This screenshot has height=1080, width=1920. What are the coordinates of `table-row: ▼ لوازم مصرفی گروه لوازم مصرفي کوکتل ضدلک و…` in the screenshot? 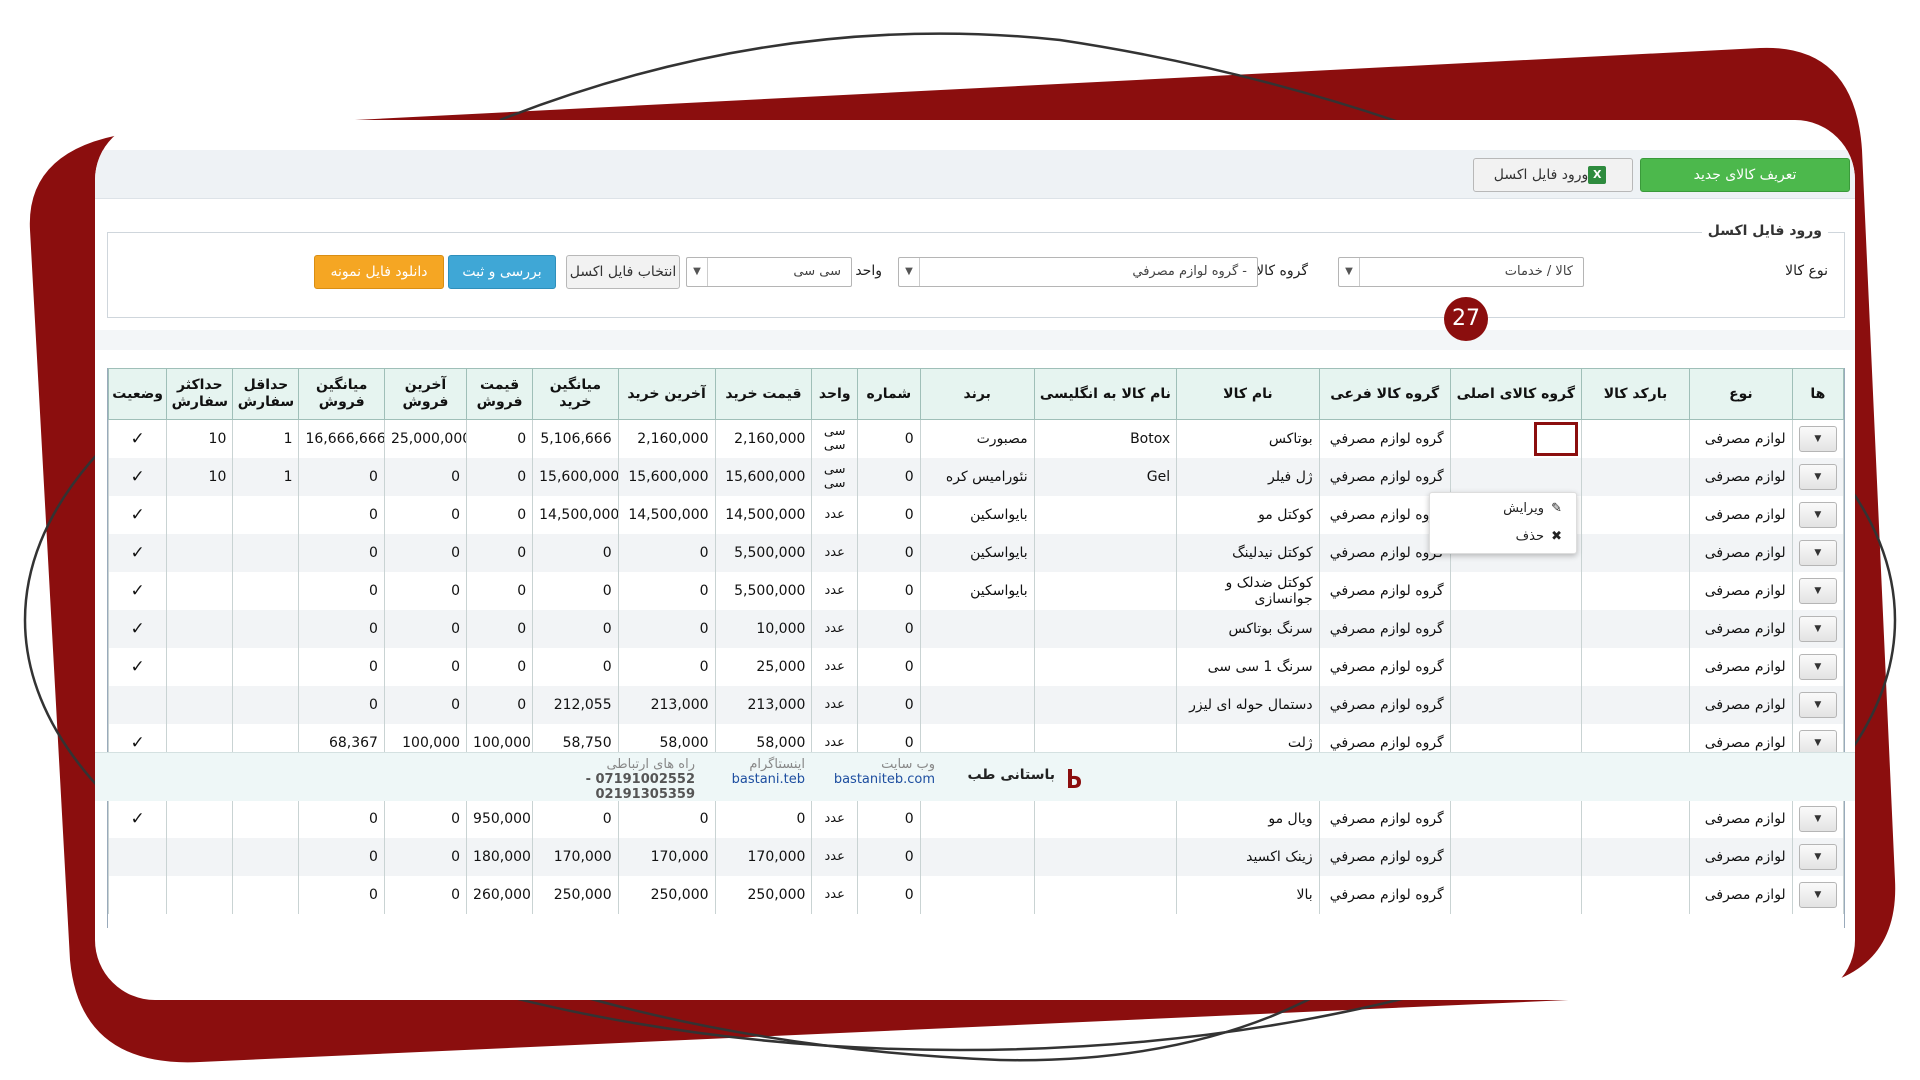 It's located at (976, 591).